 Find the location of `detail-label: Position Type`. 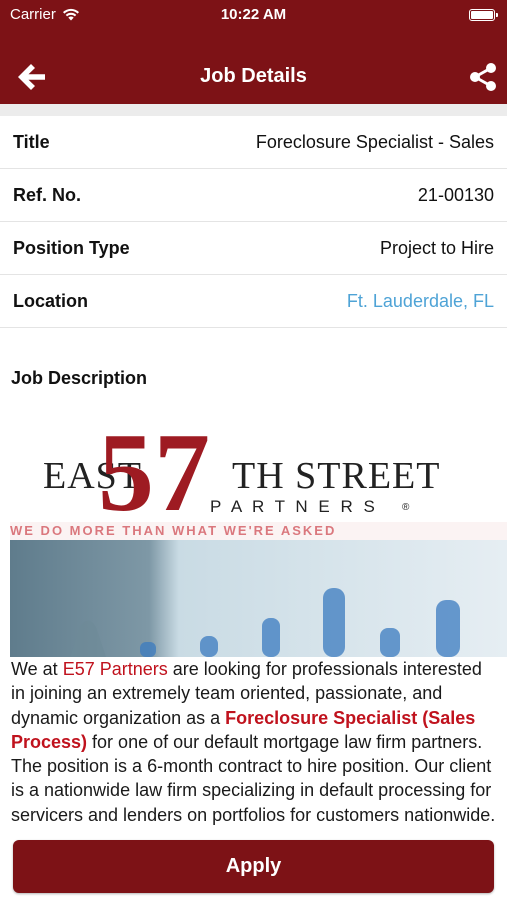

detail-label: Position Type is located at coordinates (71, 247).